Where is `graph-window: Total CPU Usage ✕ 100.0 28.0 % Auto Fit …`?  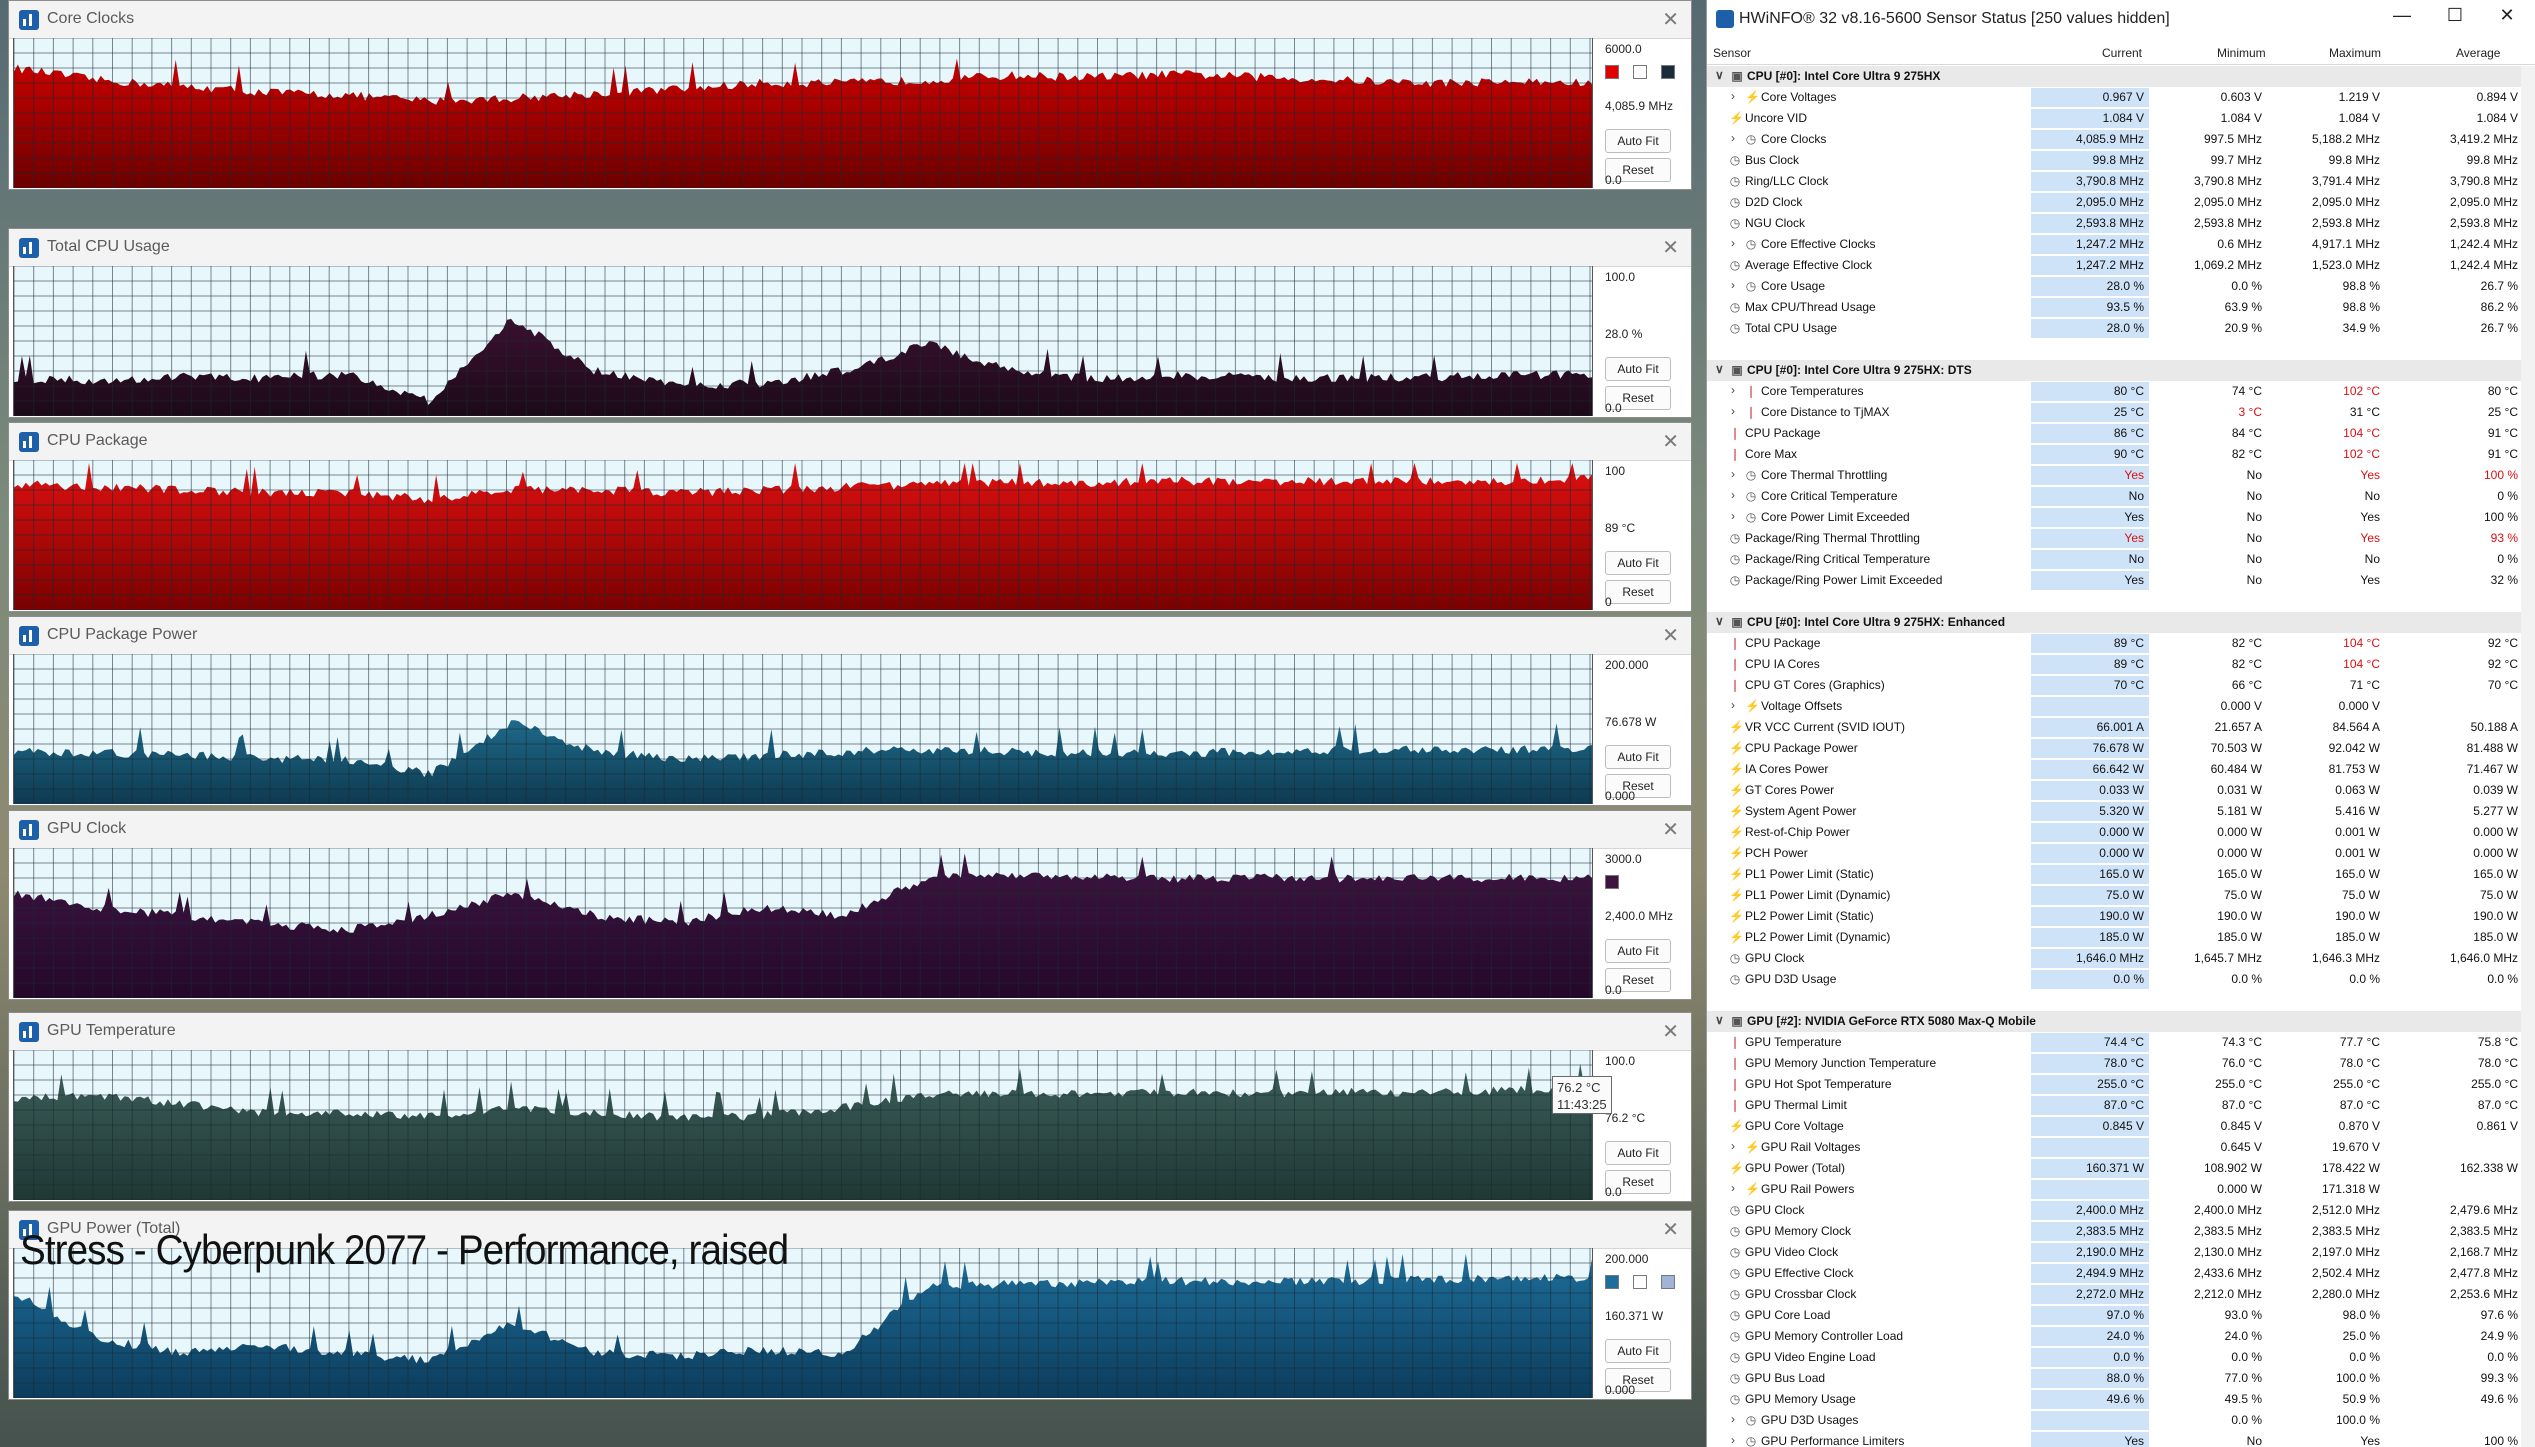 graph-window: Total CPU Usage ✕ 100.0 28.0 % Auto Fit … is located at coordinates (850, 323).